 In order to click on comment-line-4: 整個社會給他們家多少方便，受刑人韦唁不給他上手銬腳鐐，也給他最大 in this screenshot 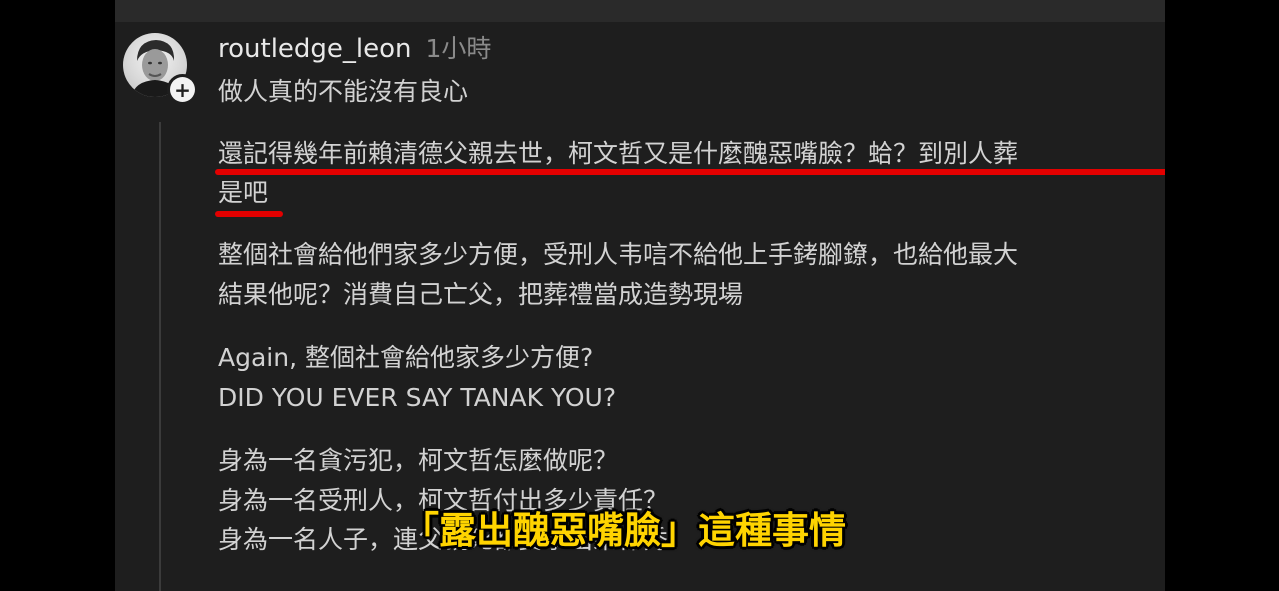, I will do `click(618, 254)`.